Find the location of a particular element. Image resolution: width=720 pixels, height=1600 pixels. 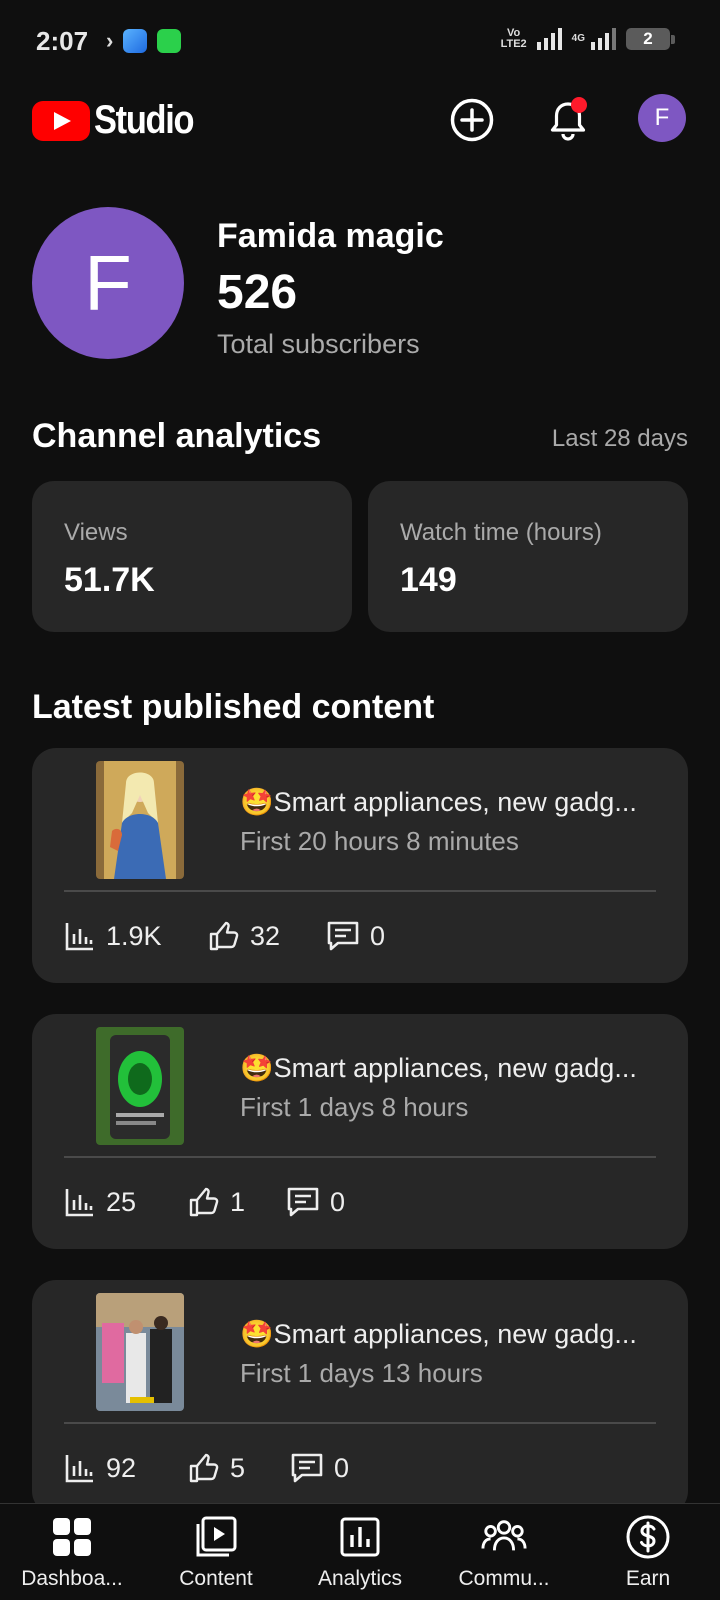

views-metric: 25 is located at coordinates (100, 1202).